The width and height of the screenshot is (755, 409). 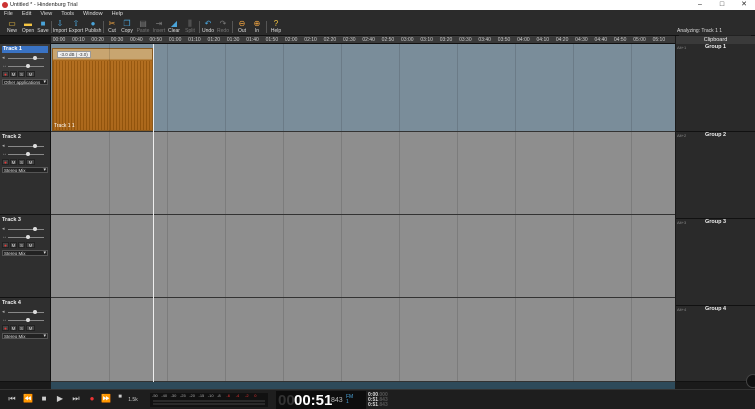 I want to click on redo-button: ↷ Redo, so click(x=223, y=27).